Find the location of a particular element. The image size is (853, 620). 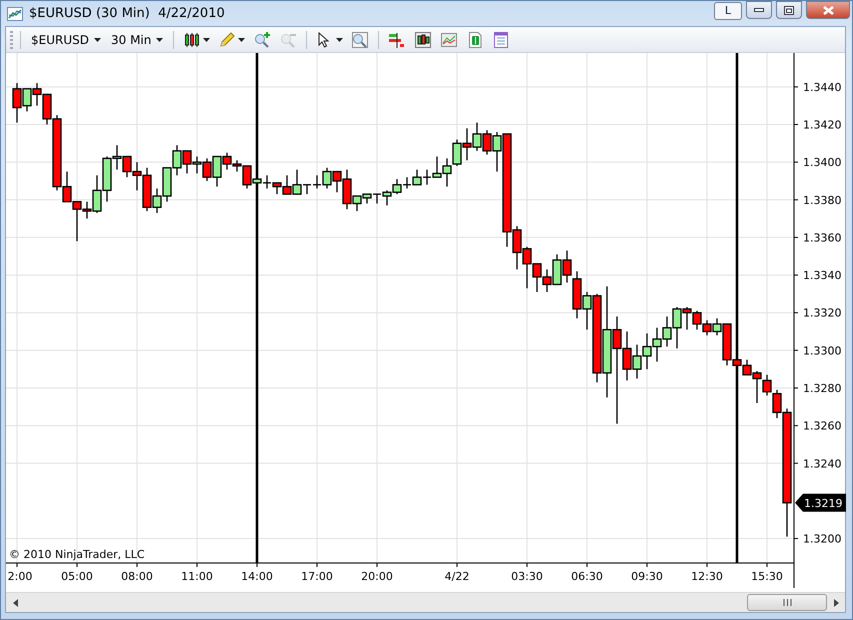

price-axis-label: 1.3260 is located at coordinates (822, 426).